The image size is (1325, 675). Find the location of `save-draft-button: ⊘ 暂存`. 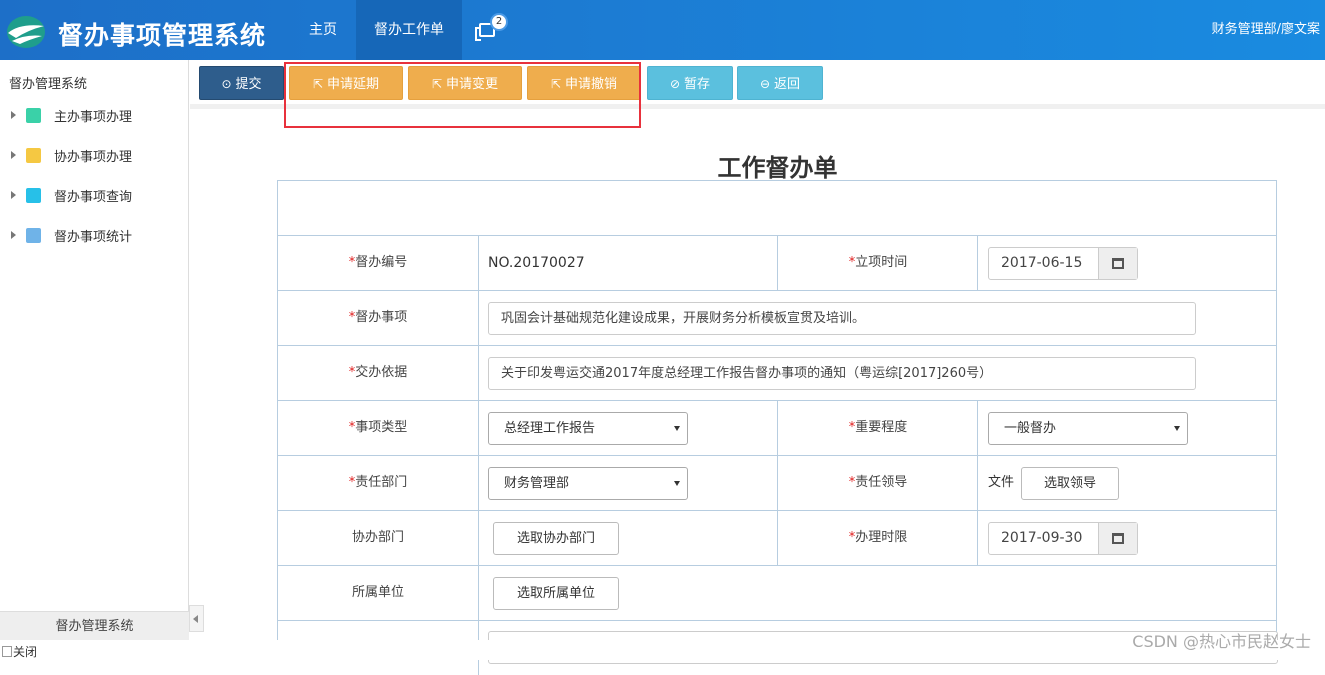

save-draft-button: ⊘ 暂存 is located at coordinates (690, 83).